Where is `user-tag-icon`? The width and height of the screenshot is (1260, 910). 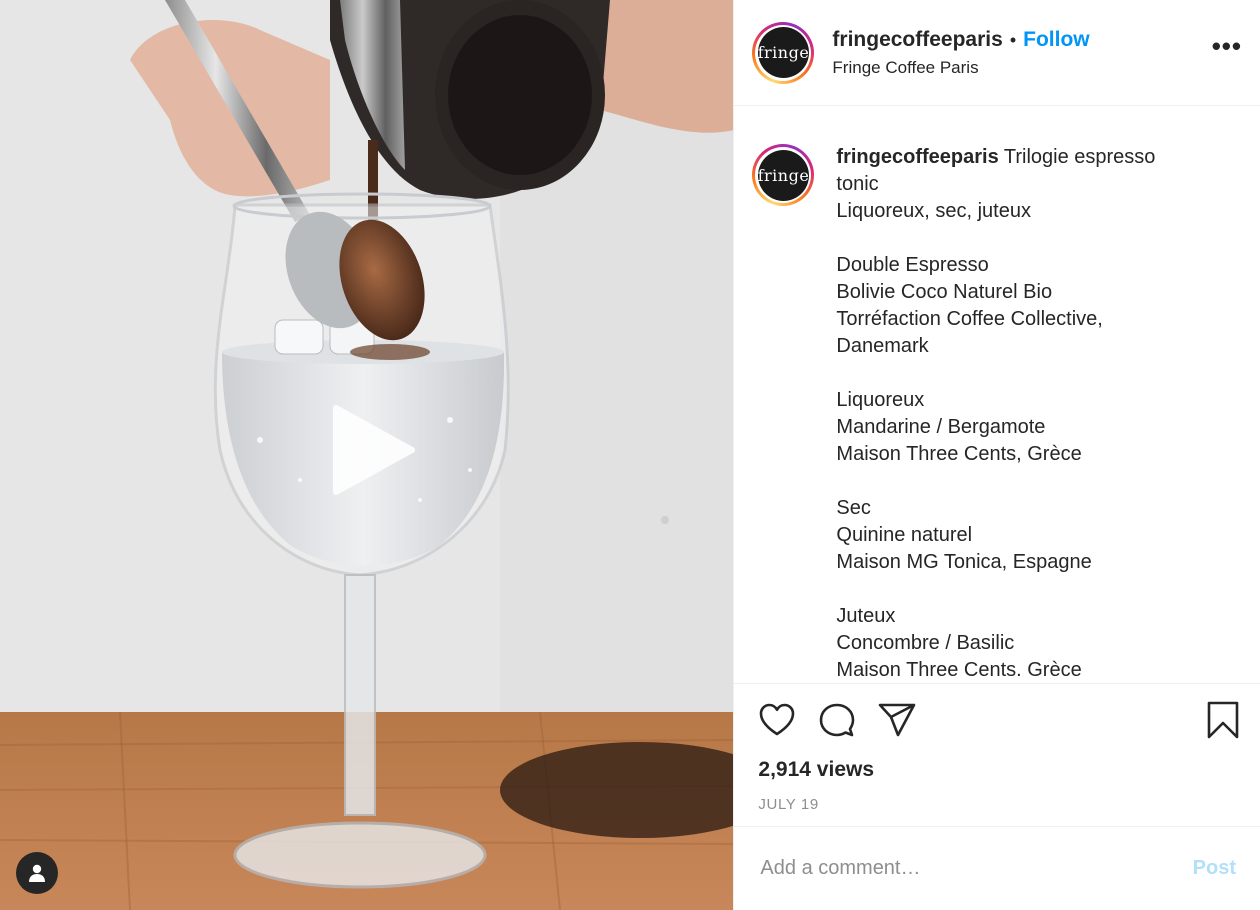 user-tag-icon is located at coordinates (37, 873).